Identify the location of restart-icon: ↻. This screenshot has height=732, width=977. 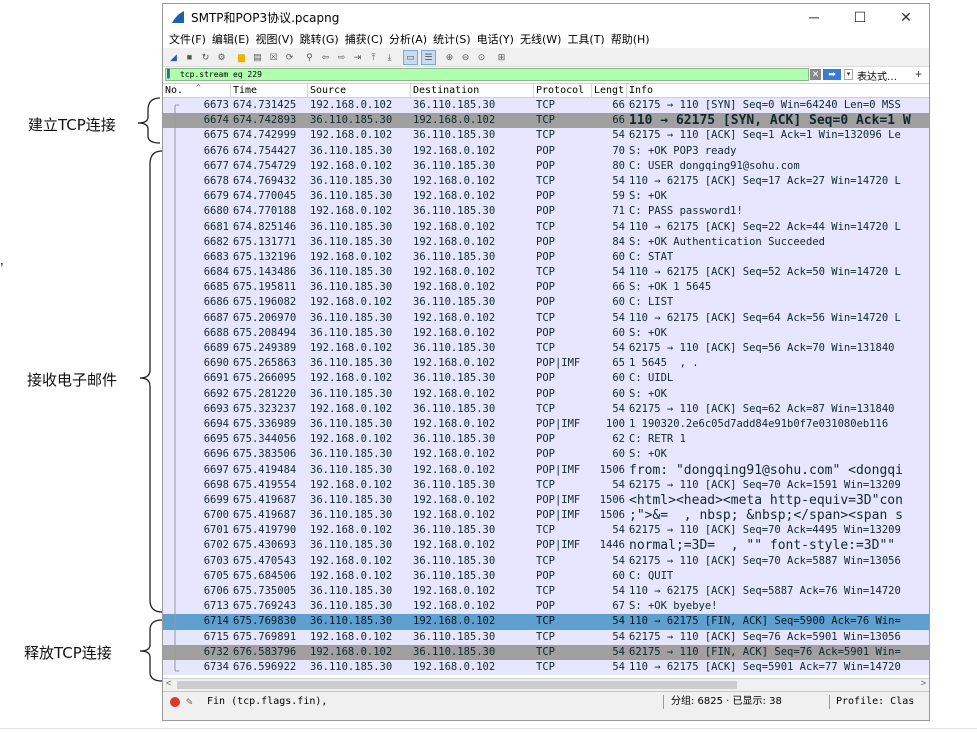
(205, 57).